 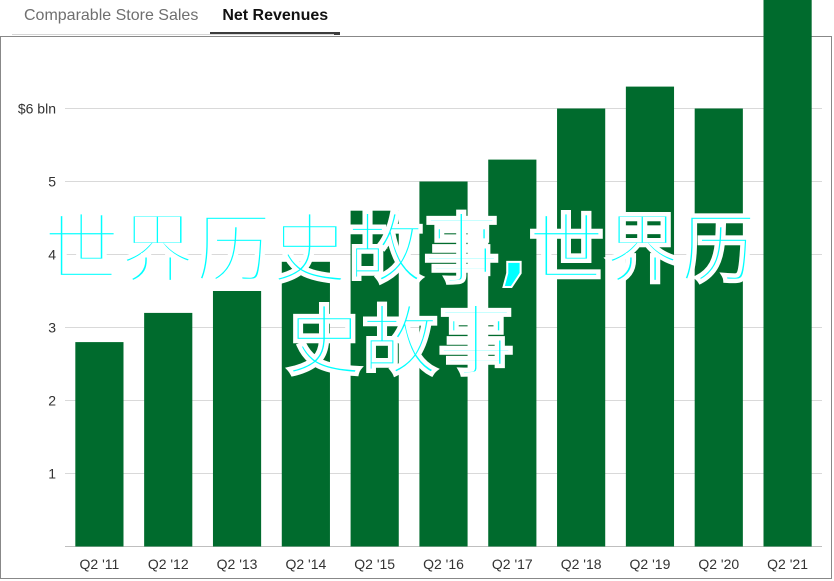 What do you see at coordinates (718, 564) in the screenshot?
I see `x-tick-label: Q2 '20` at bounding box center [718, 564].